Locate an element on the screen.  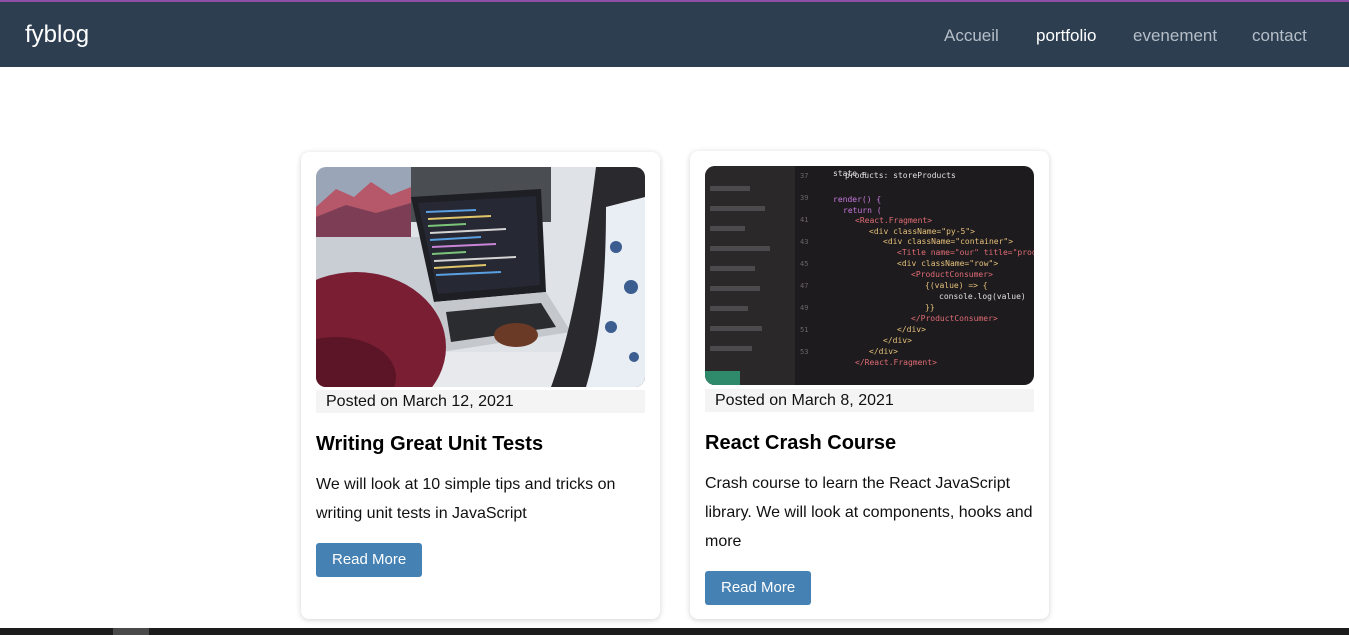
post-title: Writing Great Unit Tests is located at coordinates (430, 444).